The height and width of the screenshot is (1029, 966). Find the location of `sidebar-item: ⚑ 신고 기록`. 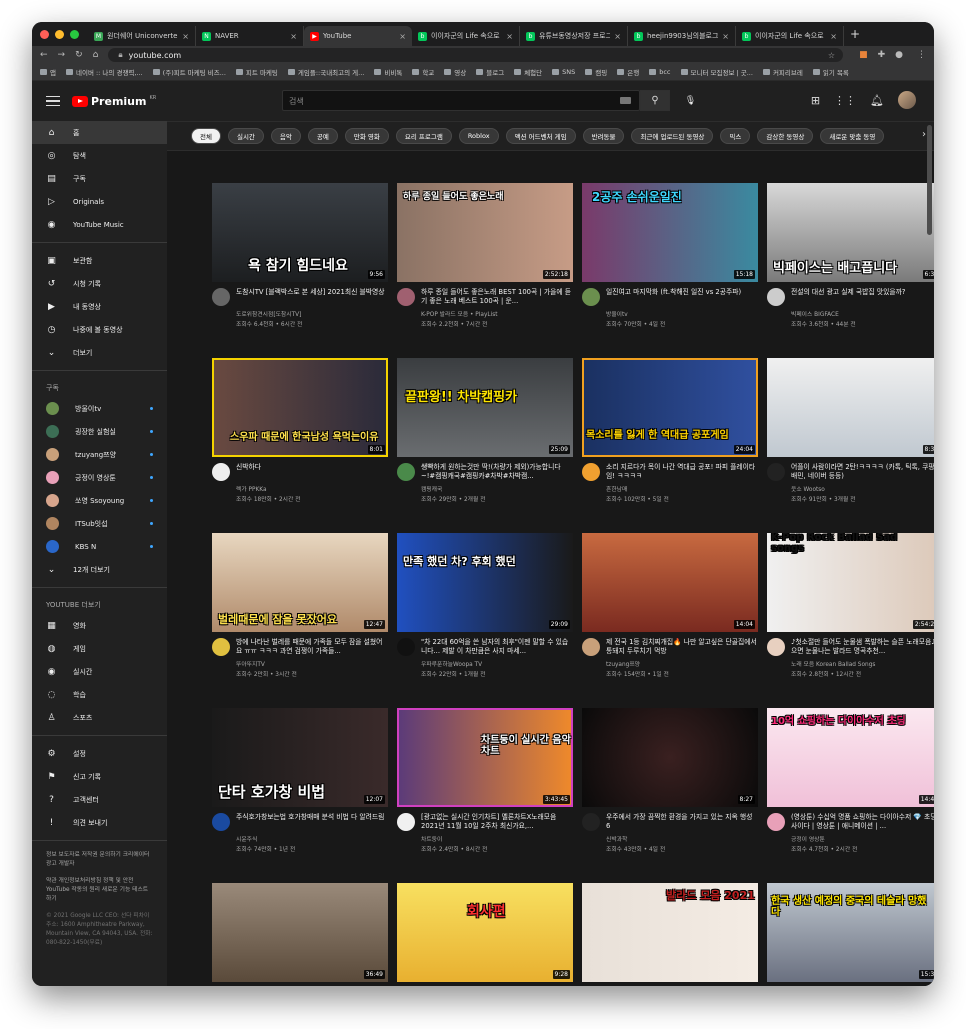

sidebar-item: ⚑ 신고 기록 is located at coordinates (99, 776).